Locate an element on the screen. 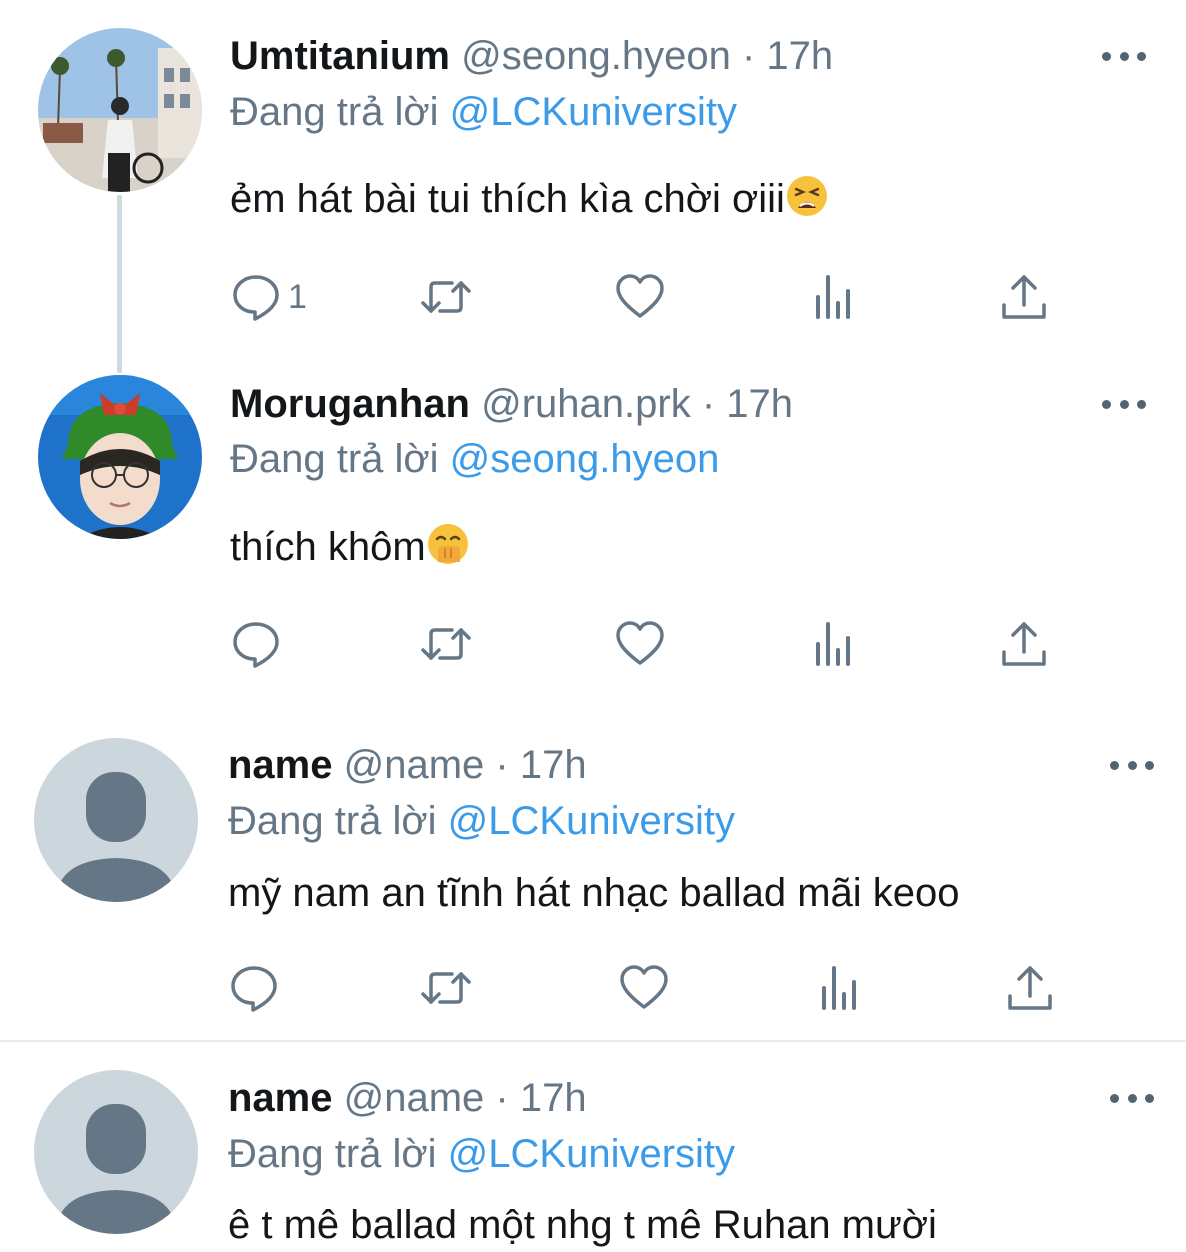 Image resolution: width=1186 pixels, height=1252 pixels. tweet-text: ê t mê ballad một nhg t mê Ruhan mười is located at coordinates (582, 1225).